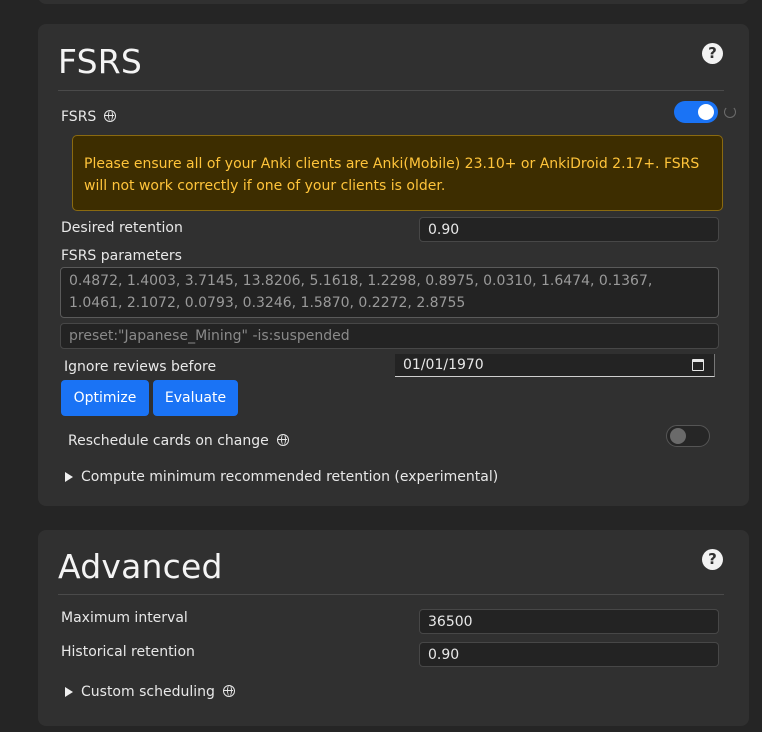 The width and height of the screenshot is (762, 732). I want to click on previous-section-card, so click(393, 2).